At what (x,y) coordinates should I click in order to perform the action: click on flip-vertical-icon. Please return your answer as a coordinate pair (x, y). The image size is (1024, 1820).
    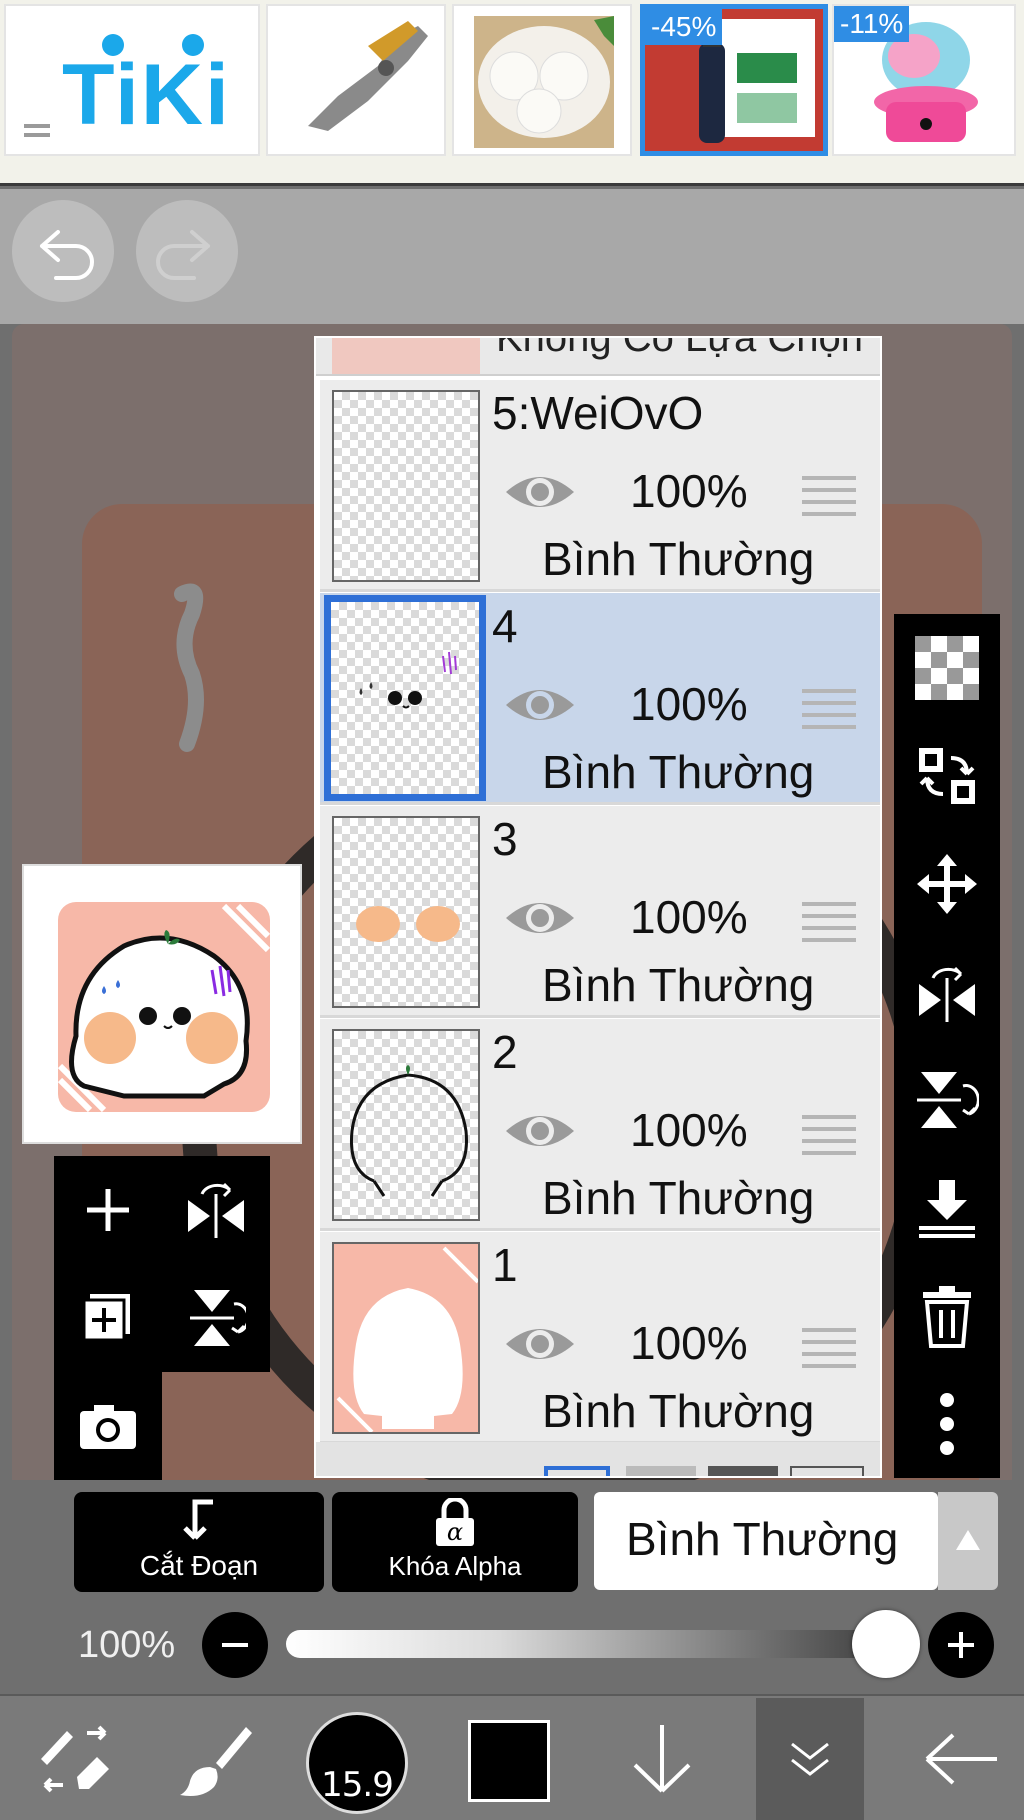
    Looking at the image, I should click on (218, 1318).